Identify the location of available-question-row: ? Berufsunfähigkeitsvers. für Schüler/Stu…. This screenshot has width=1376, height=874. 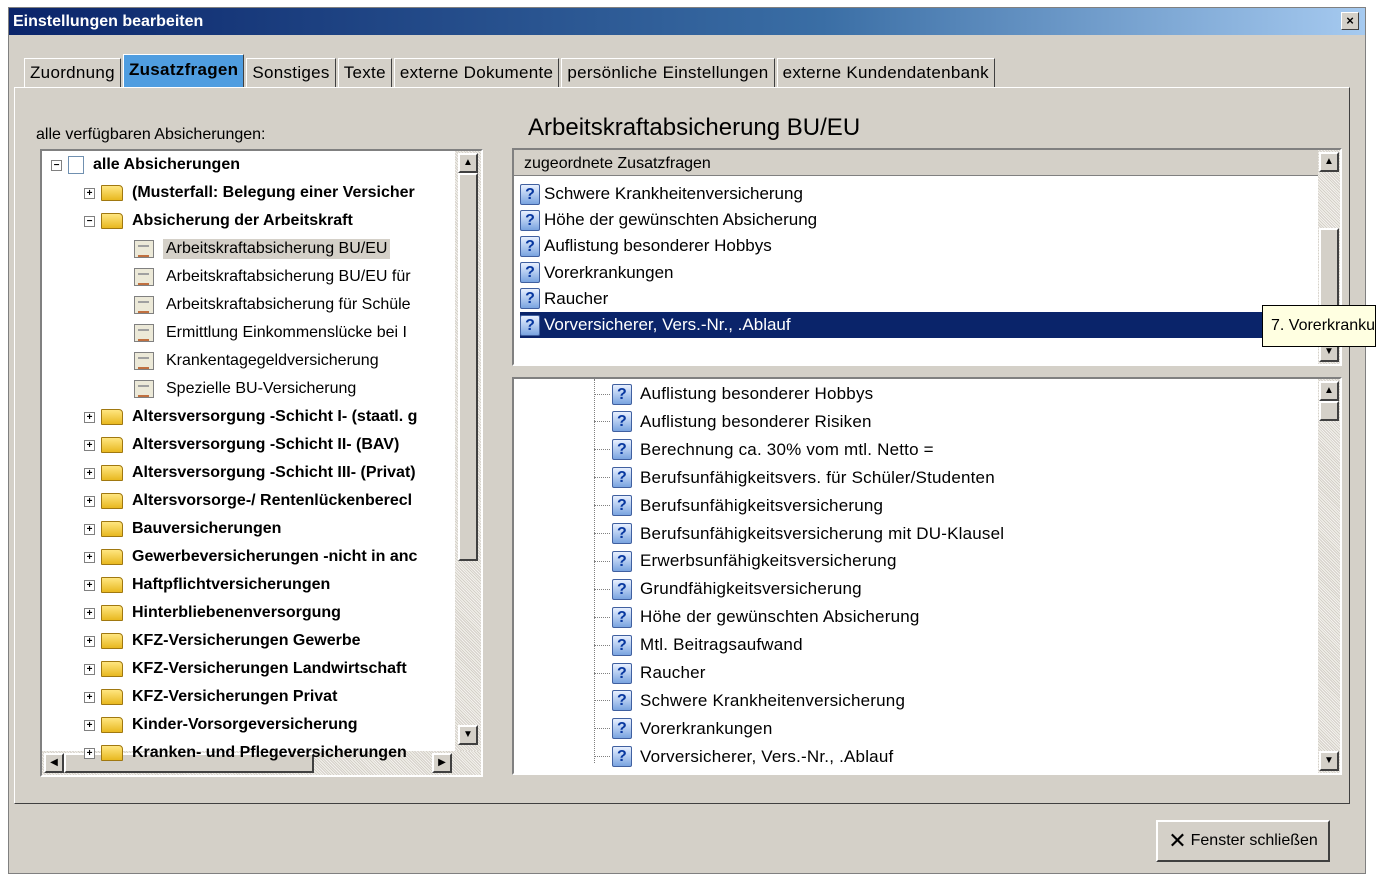
(794, 478).